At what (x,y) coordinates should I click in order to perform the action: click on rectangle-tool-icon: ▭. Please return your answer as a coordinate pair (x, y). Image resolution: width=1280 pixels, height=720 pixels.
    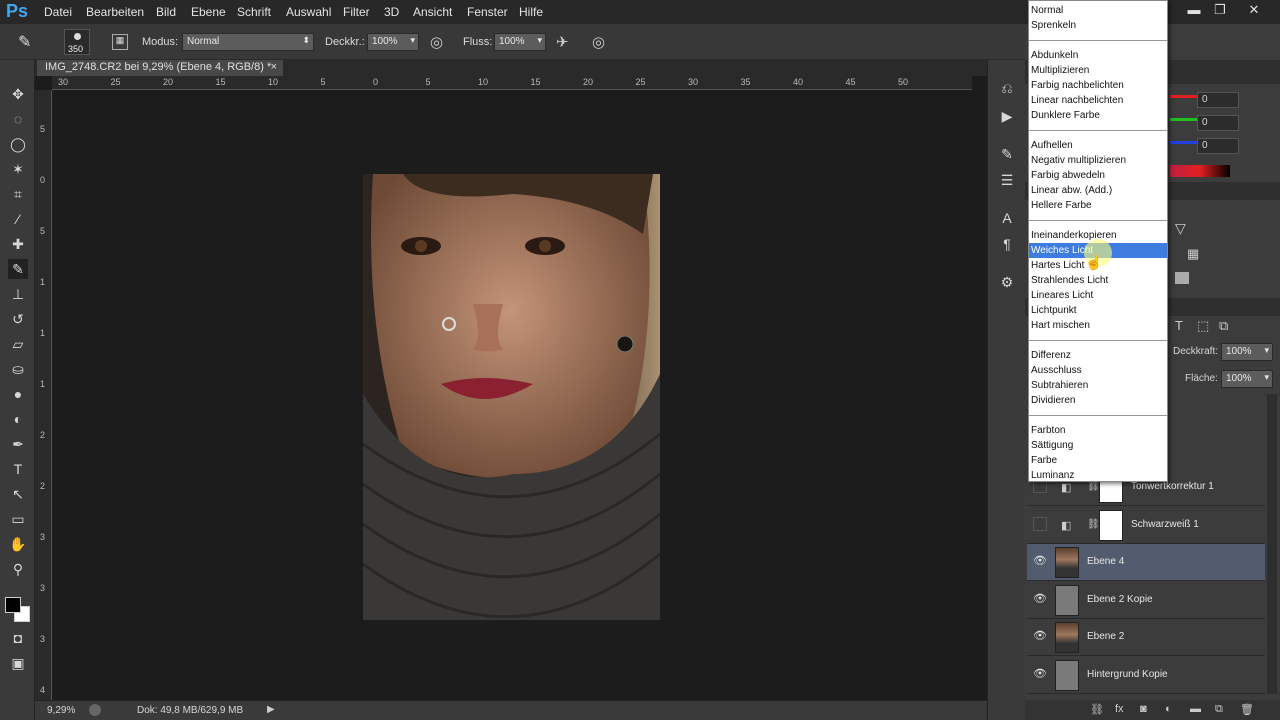
    Looking at the image, I should click on (18, 519).